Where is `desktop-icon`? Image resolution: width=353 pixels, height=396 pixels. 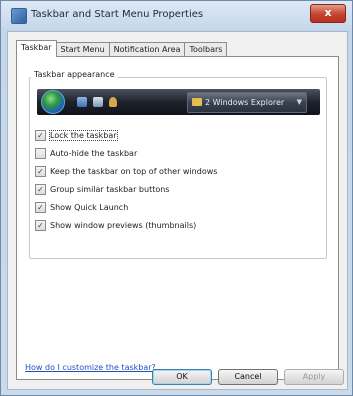 desktop-icon is located at coordinates (82, 102).